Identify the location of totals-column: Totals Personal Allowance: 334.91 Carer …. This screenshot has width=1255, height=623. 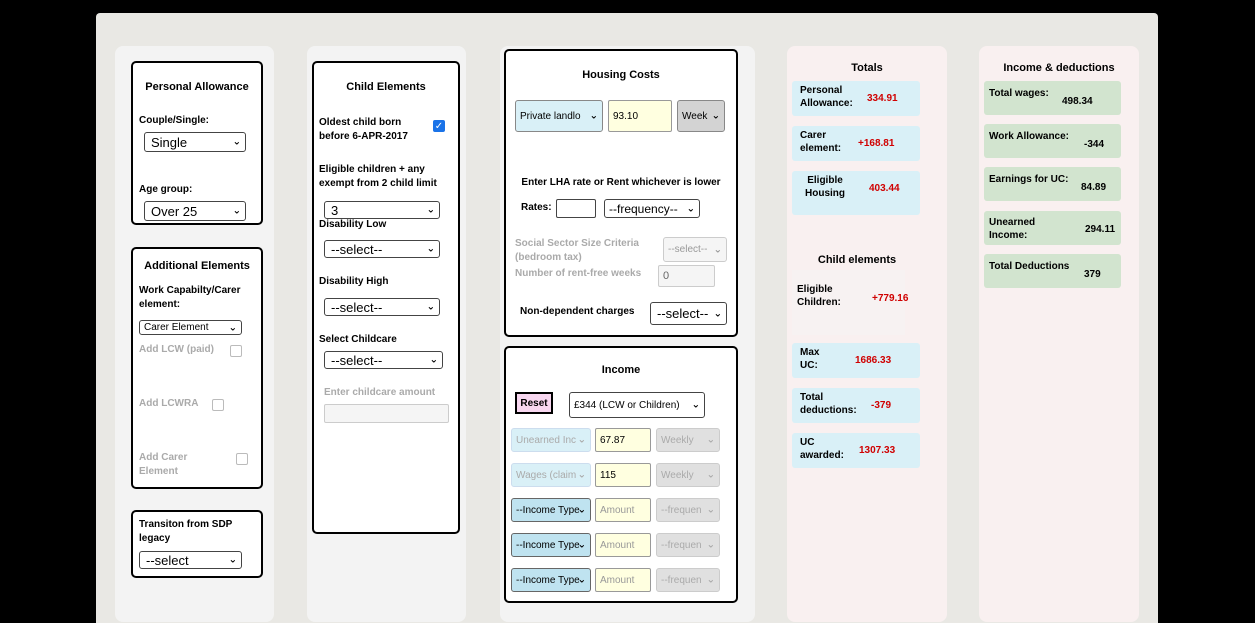
(867, 334).